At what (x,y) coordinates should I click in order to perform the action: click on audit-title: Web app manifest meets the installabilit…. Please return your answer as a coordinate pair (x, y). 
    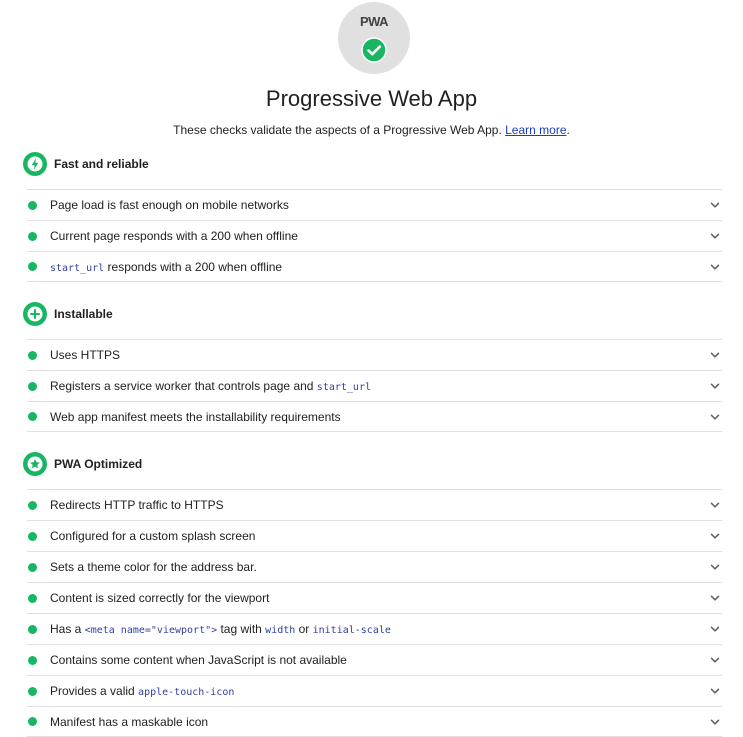
    Looking at the image, I should click on (379, 417).